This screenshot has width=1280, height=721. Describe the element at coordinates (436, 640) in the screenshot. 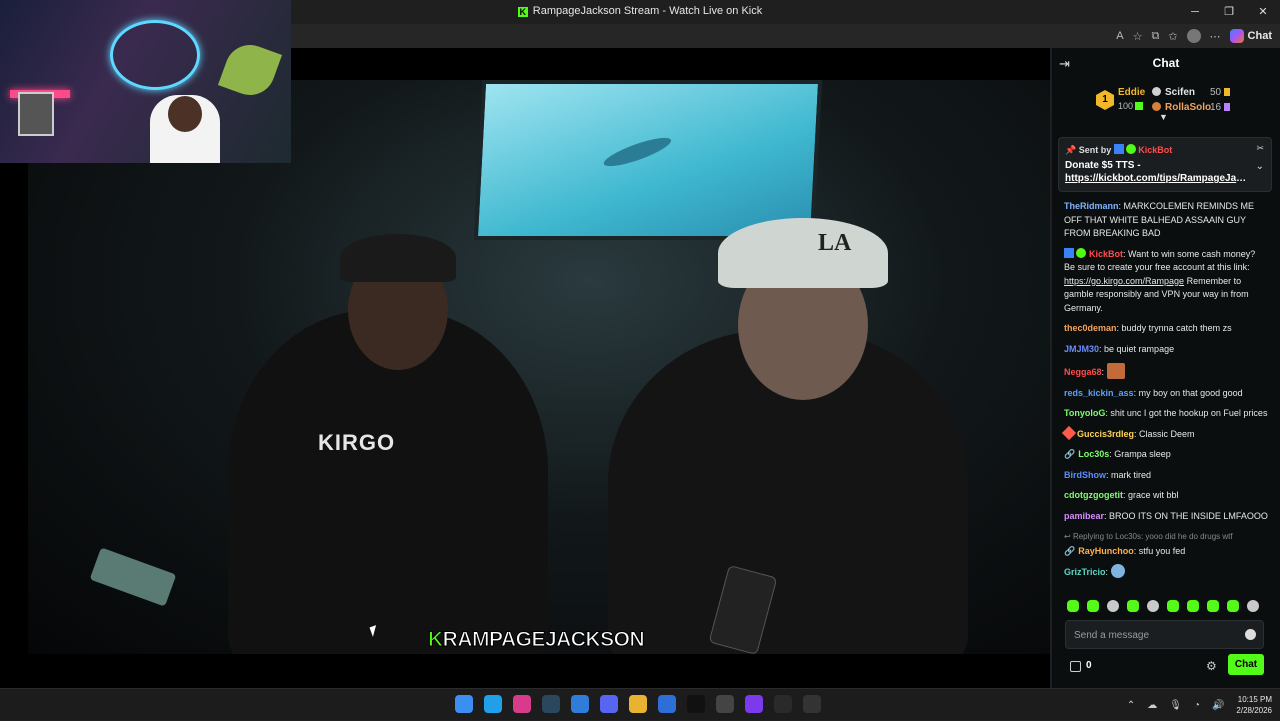

I see `overlay-k-letter: K` at that location.